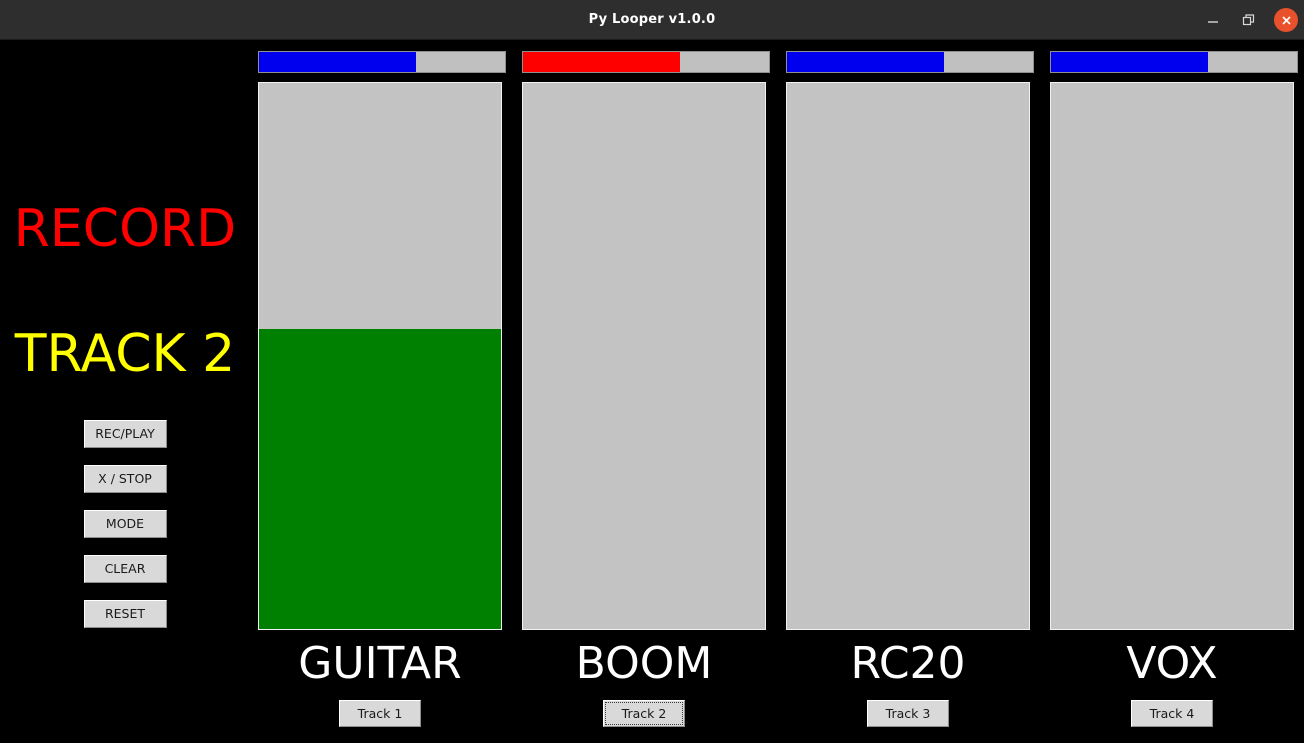  What do you see at coordinates (1213, 20) in the screenshot?
I see `minimize-icon` at bounding box center [1213, 20].